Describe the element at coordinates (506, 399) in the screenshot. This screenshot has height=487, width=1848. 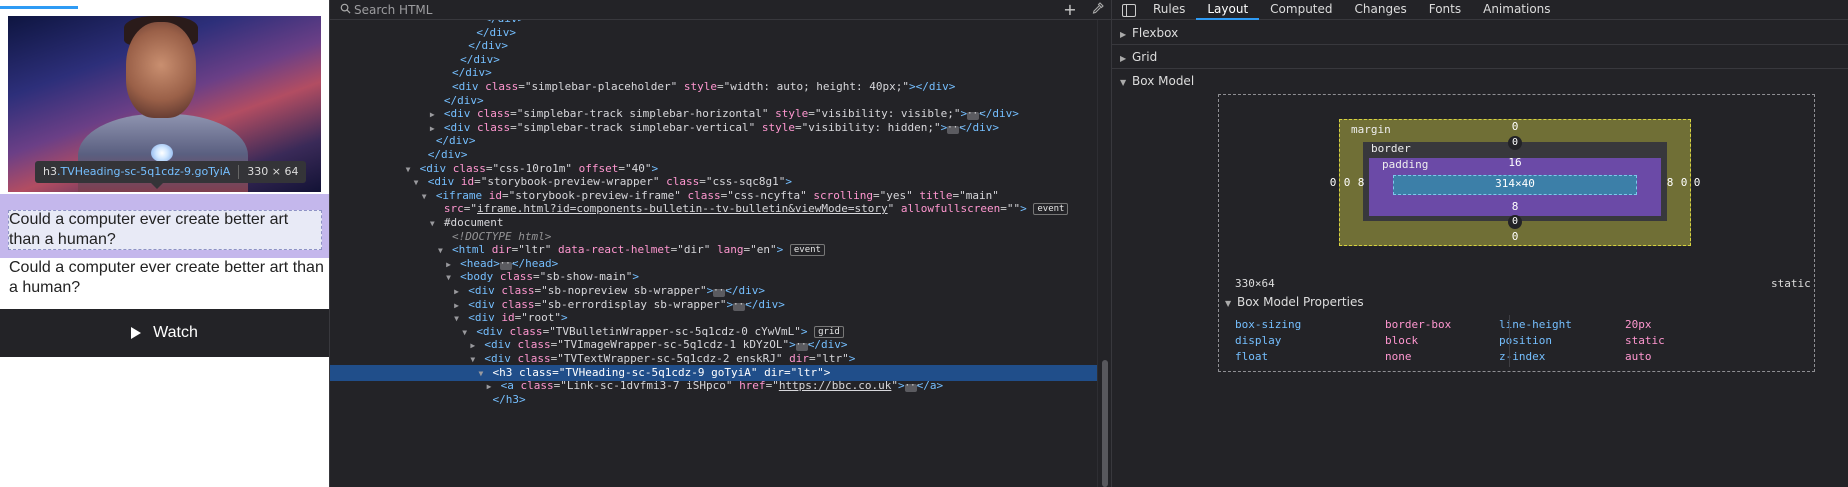
I see `node-markup: </h3>` at that location.